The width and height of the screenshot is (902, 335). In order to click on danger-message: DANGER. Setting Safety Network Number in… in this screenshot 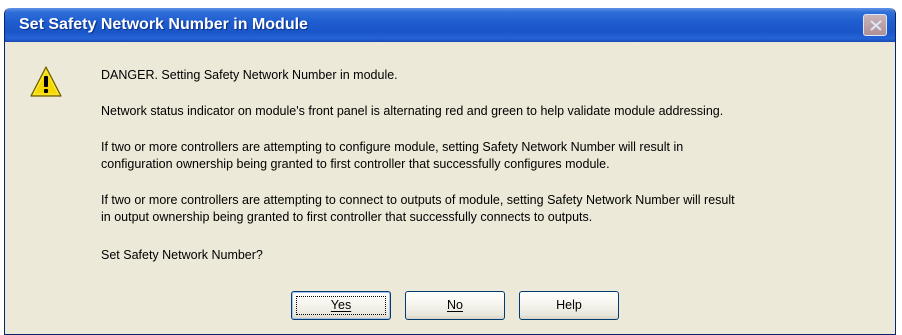, I will do `click(249, 75)`.